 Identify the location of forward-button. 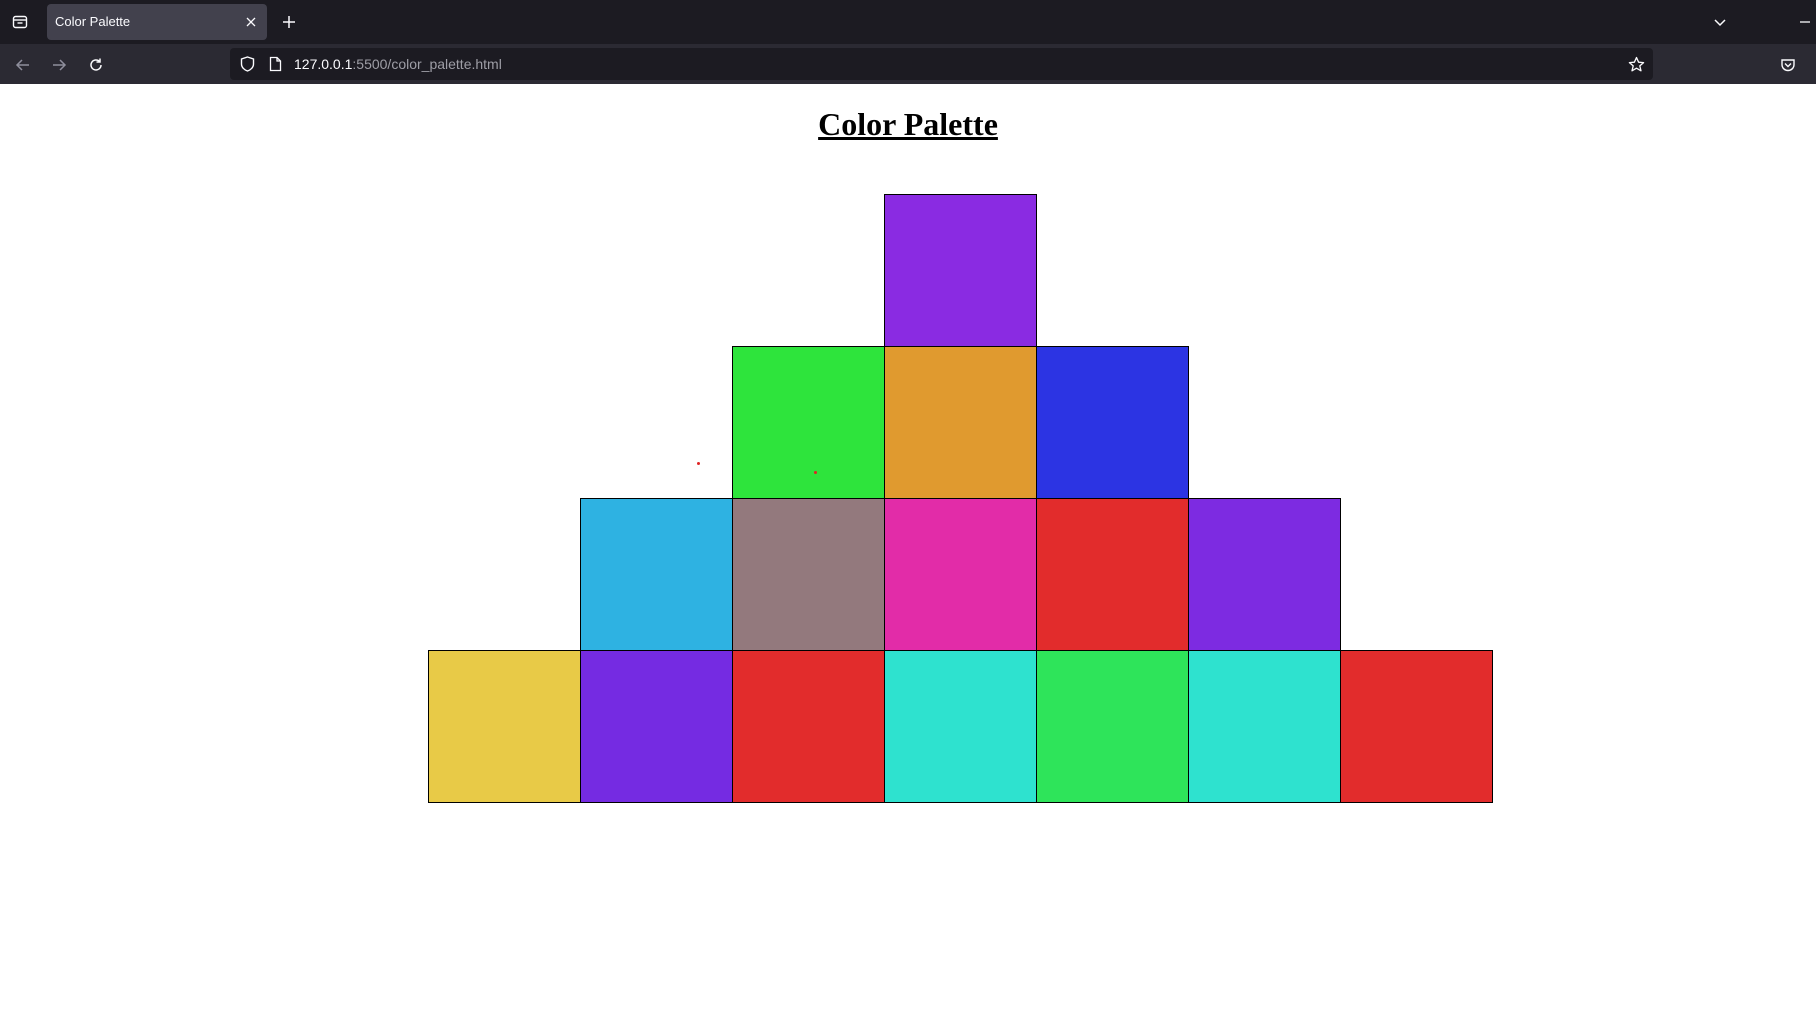
(59, 65).